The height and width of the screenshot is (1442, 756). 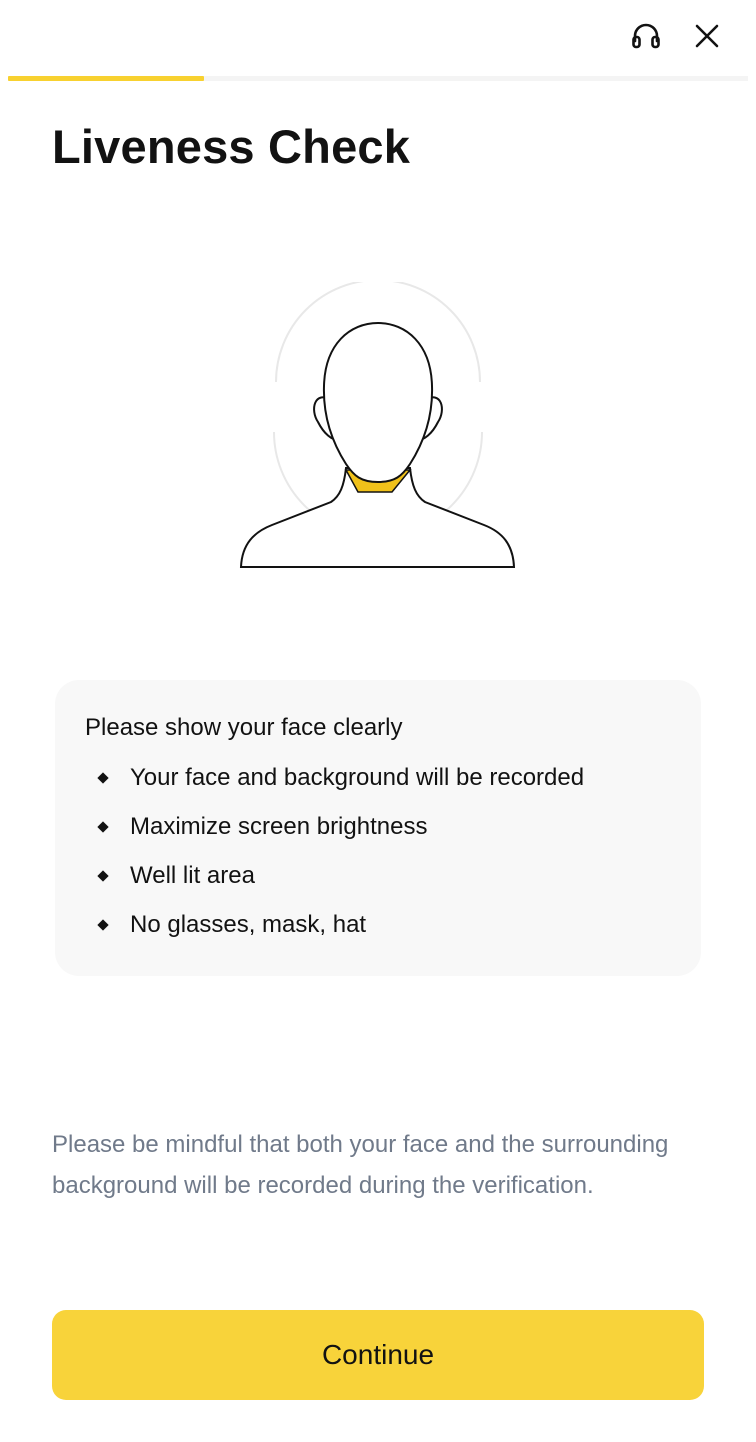 What do you see at coordinates (378, 38) in the screenshot?
I see `top-bar` at bounding box center [378, 38].